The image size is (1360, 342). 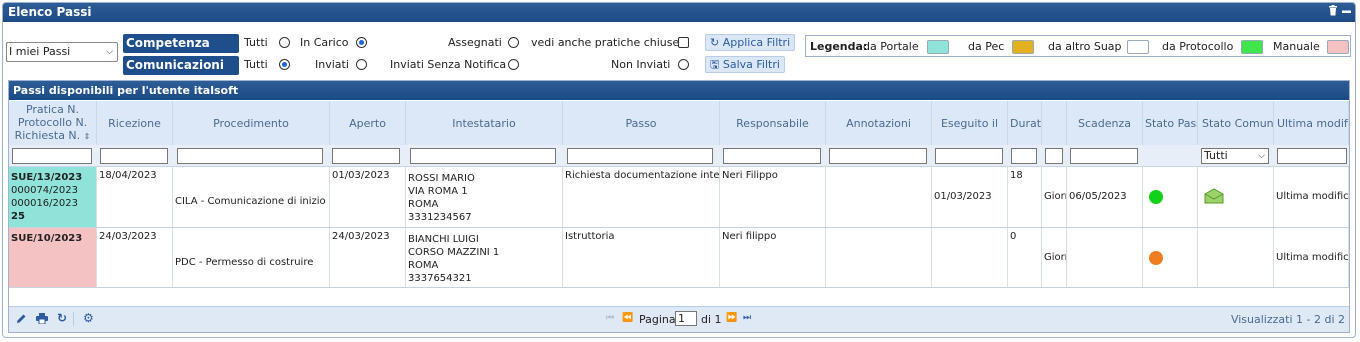 What do you see at coordinates (1236, 123) in the screenshot?
I see `col-header-stato-comun: Stato Comun.` at bounding box center [1236, 123].